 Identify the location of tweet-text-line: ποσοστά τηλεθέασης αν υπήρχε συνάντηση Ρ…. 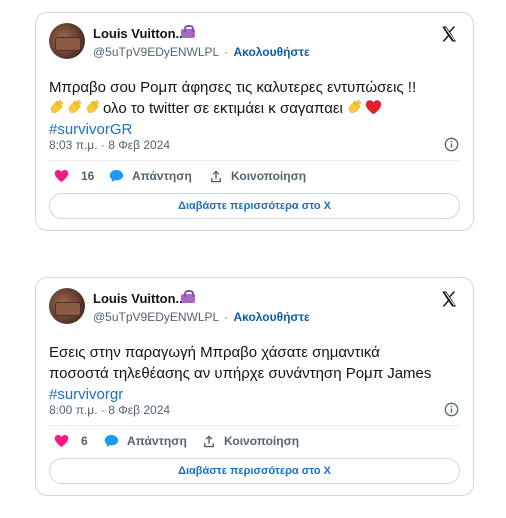
(240, 373).